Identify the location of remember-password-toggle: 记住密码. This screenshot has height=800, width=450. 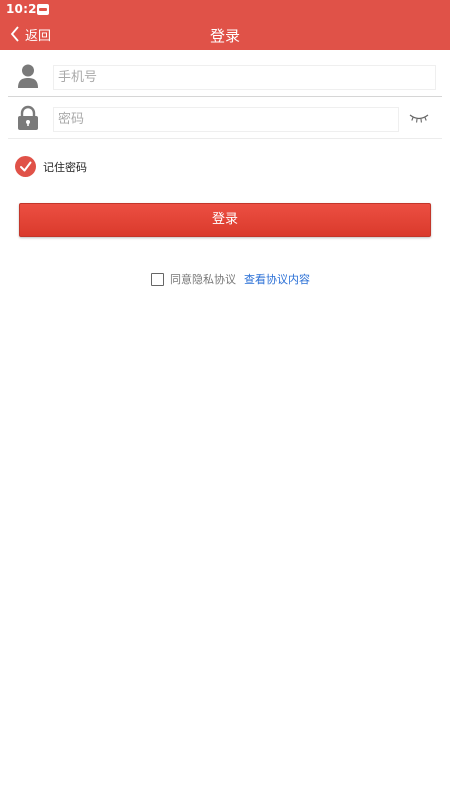
(51, 166).